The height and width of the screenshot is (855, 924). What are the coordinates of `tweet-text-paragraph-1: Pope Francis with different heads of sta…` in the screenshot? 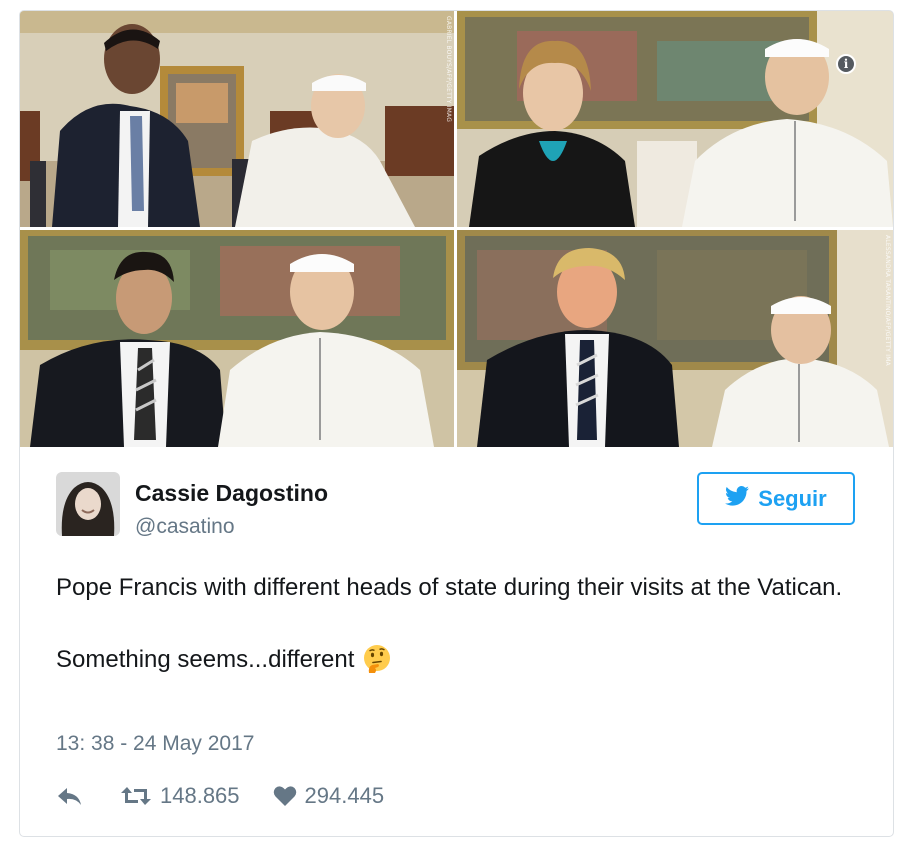 It's located at (449, 587).